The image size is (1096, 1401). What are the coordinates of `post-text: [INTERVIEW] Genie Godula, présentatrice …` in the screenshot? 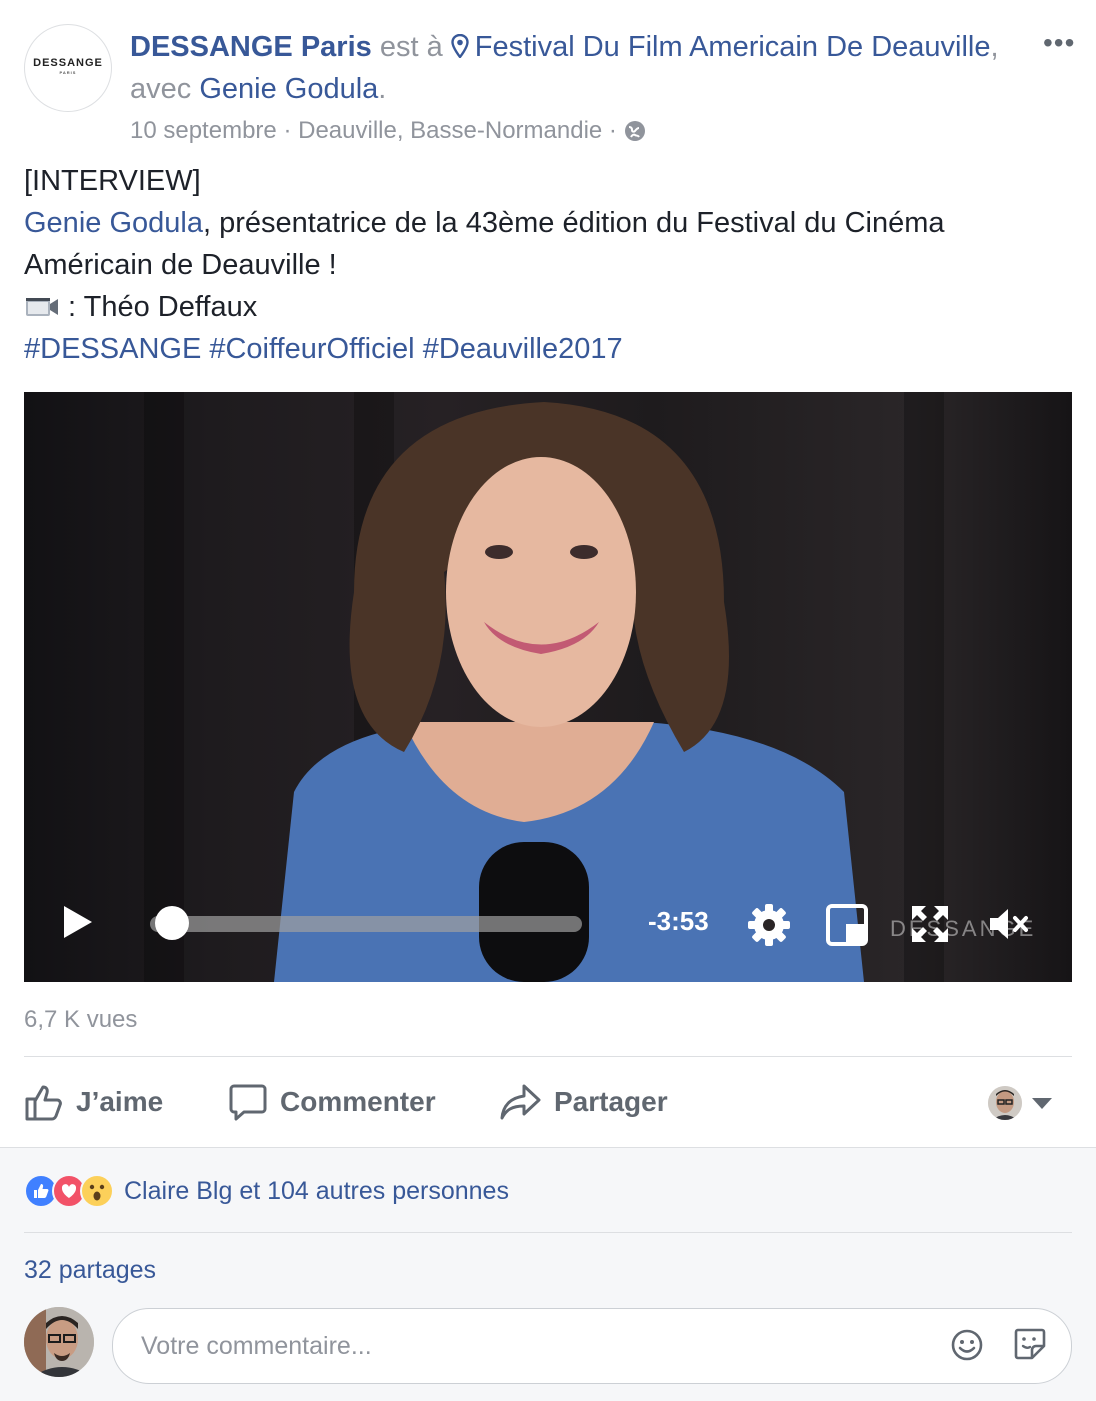 It's located at (548, 265).